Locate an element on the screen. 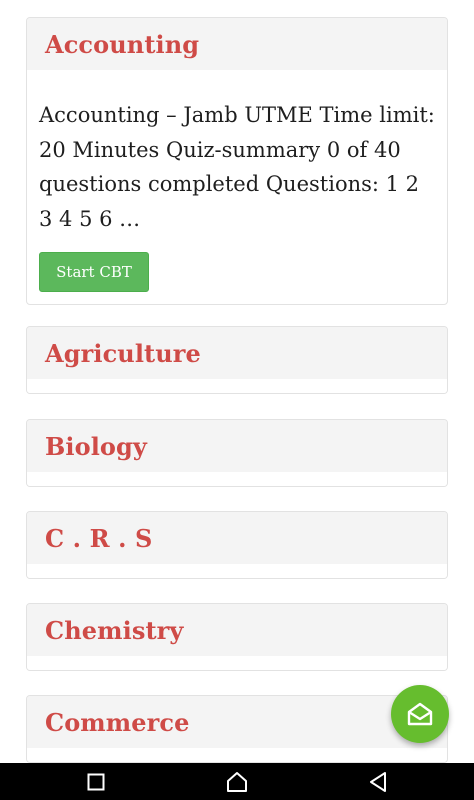 This screenshot has height=800, width=474. recent-apps-icon is located at coordinates (96, 781).